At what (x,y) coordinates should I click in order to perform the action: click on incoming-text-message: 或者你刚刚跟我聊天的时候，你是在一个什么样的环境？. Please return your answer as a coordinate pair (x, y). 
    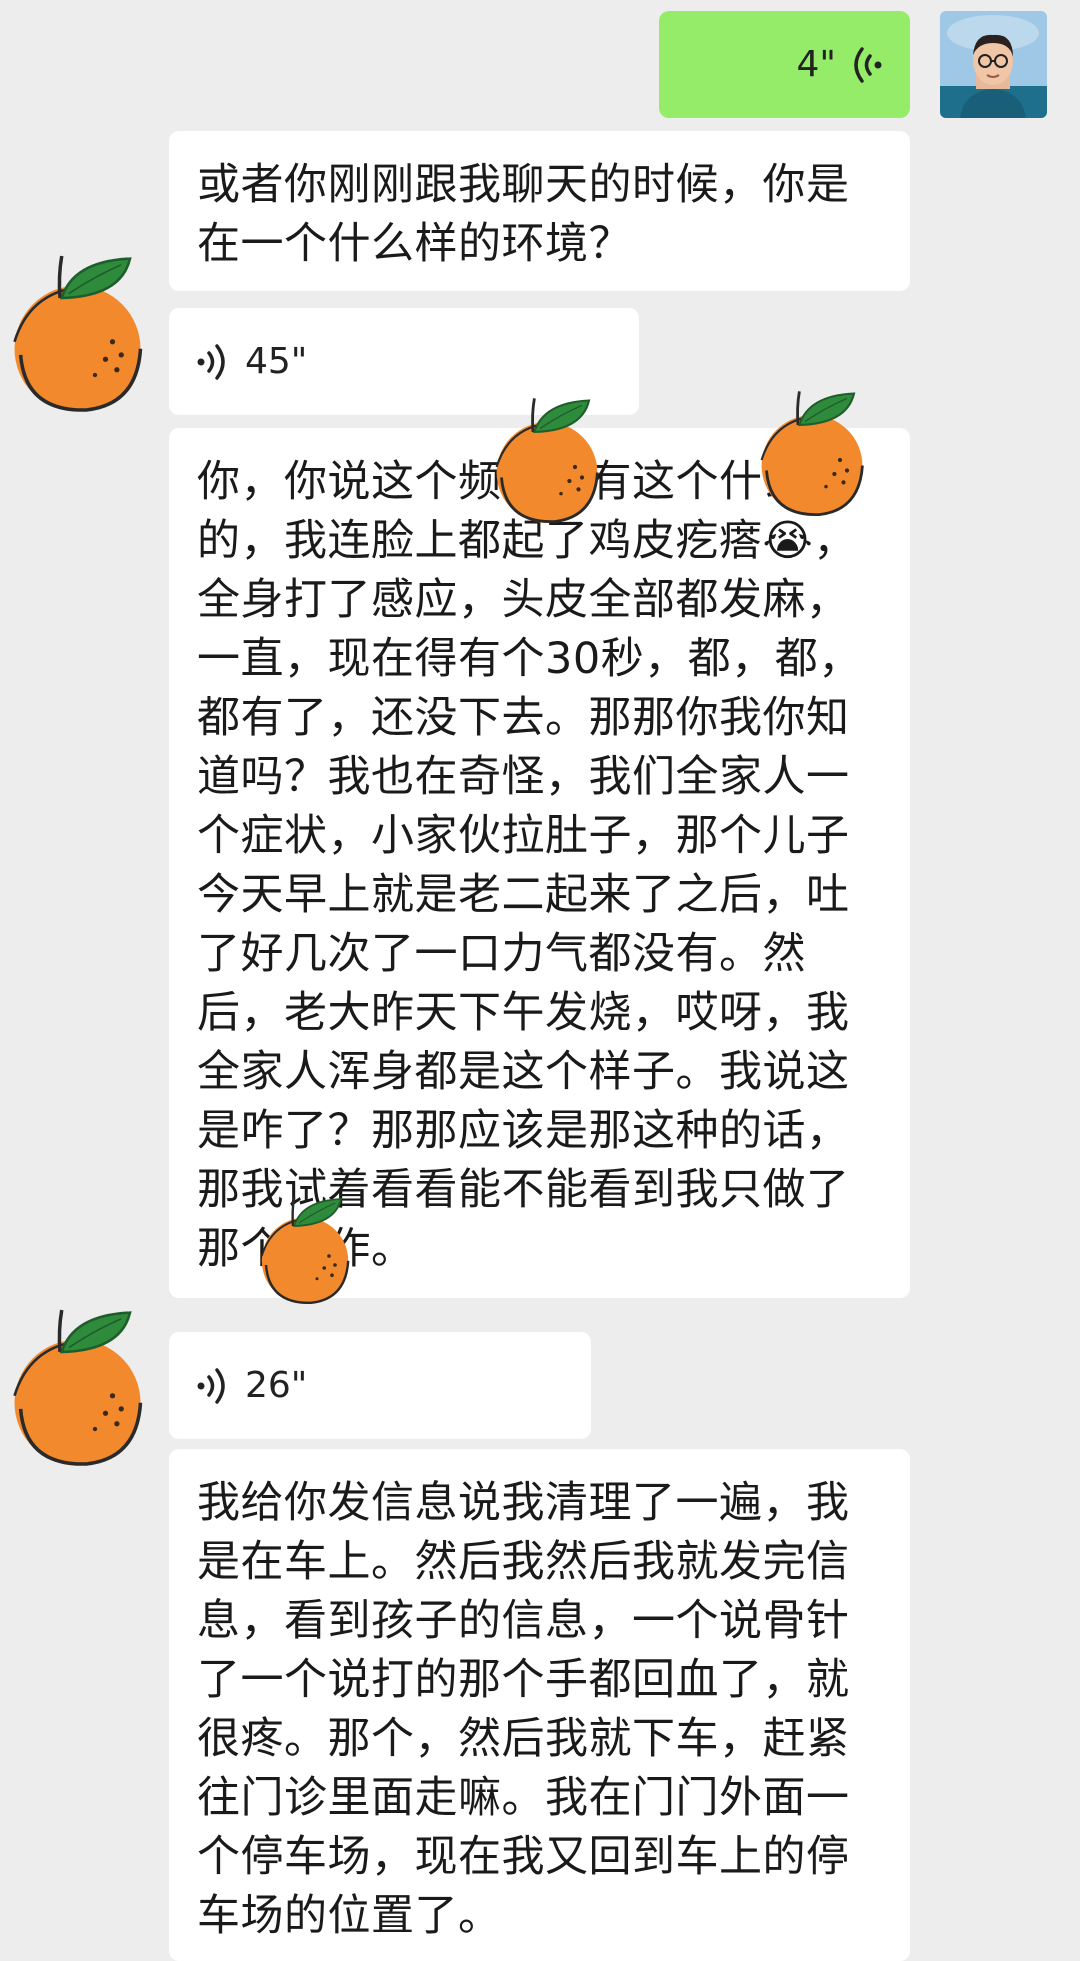
    Looking at the image, I should click on (539, 211).